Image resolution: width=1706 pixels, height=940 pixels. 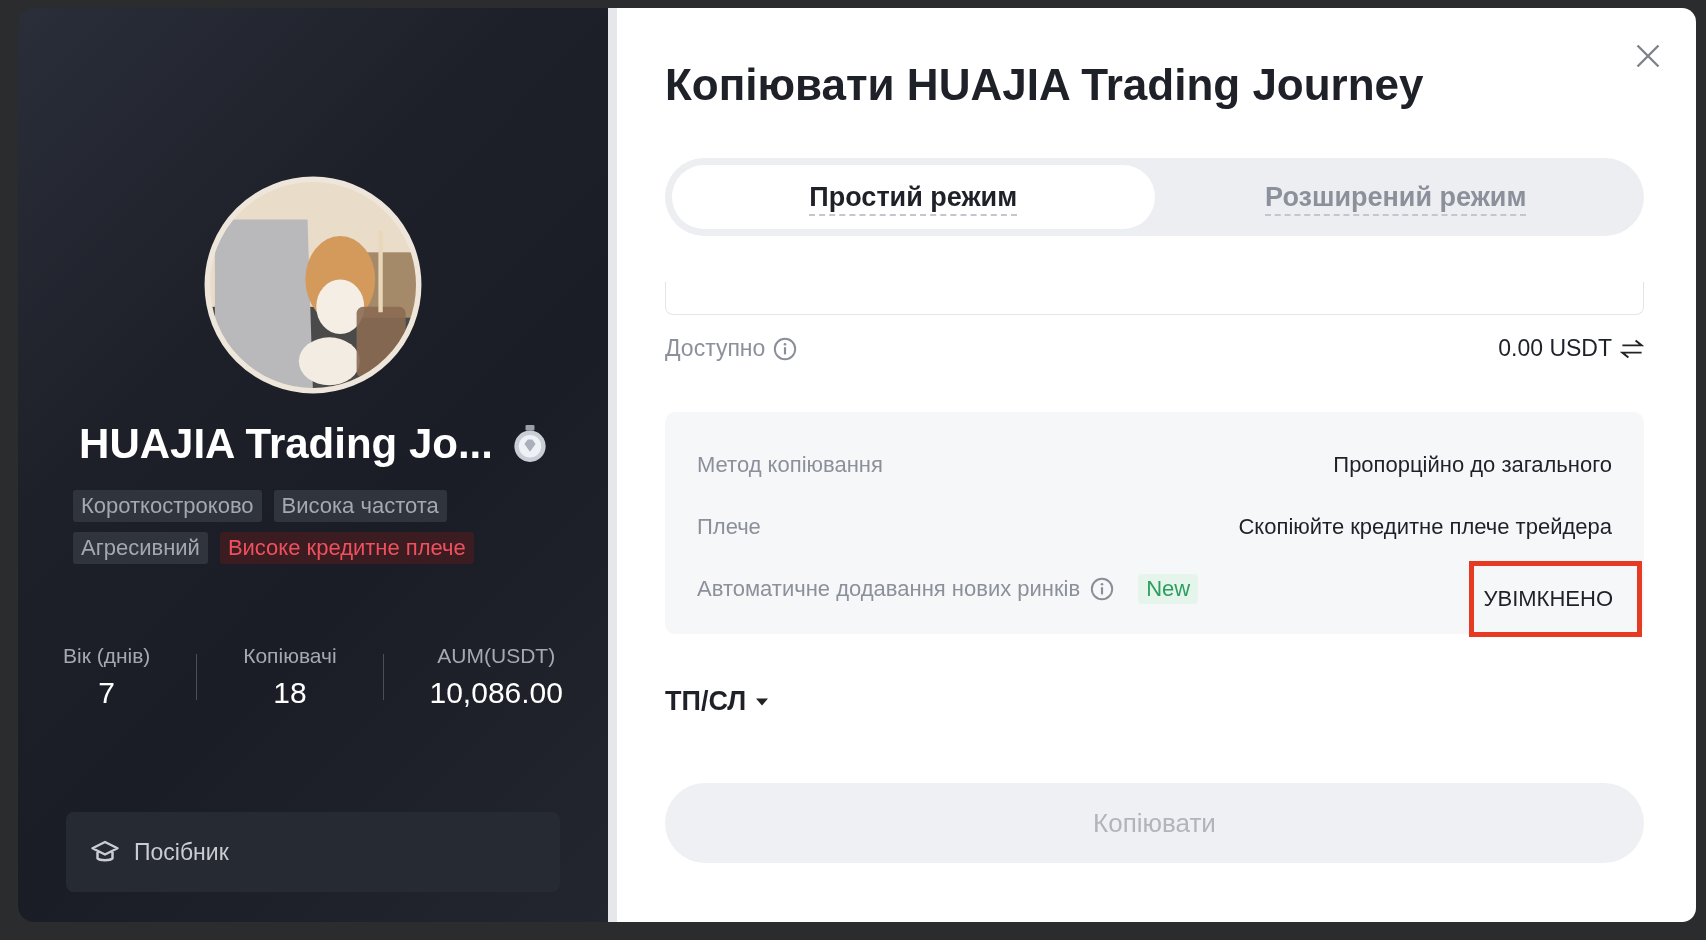 I want to click on setting-label: Плече, so click(x=729, y=527).